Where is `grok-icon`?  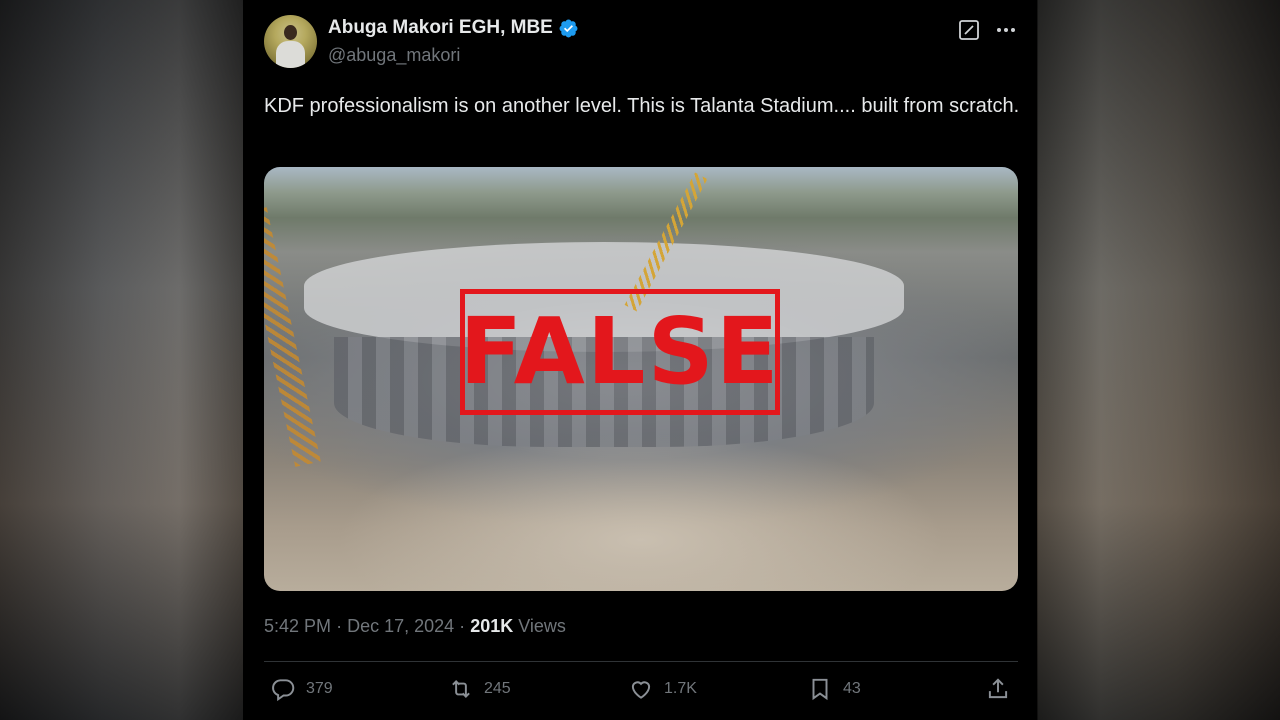 grok-icon is located at coordinates (969, 30).